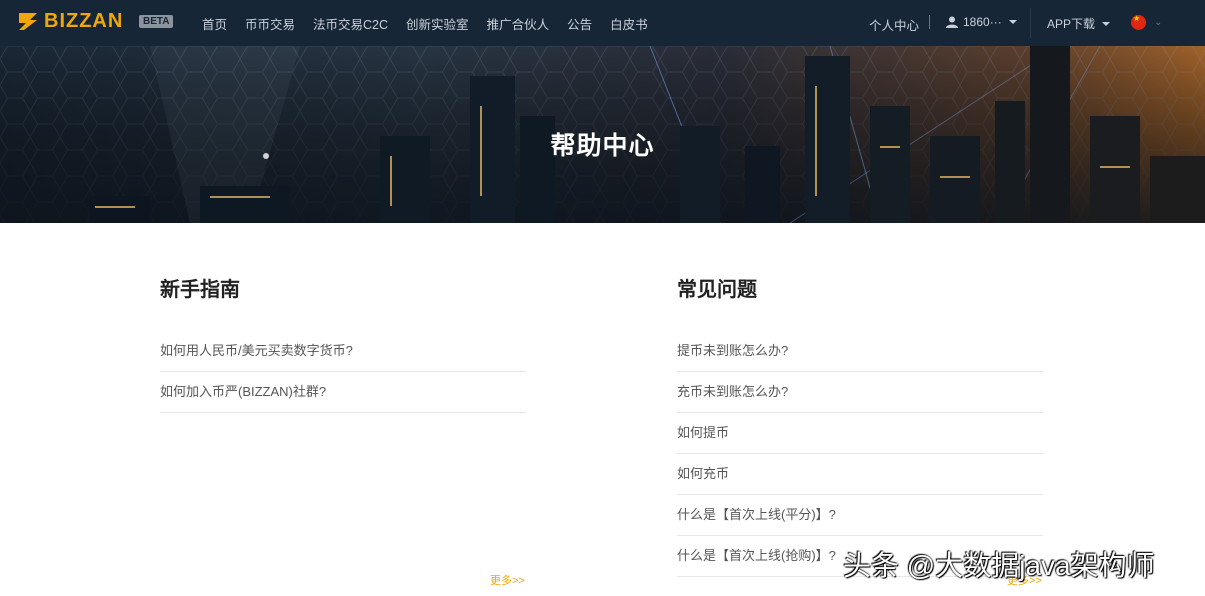 Image resolution: width=1205 pixels, height=596 pixels. Describe the element at coordinates (860, 392) in the screenshot. I see `list-item: 充币未到账怎么办?` at that location.